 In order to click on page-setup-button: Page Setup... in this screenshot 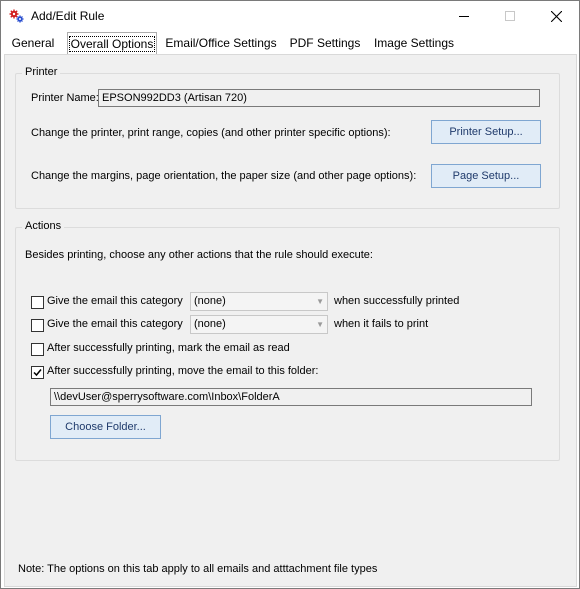, I will do `click(486, 176)`.